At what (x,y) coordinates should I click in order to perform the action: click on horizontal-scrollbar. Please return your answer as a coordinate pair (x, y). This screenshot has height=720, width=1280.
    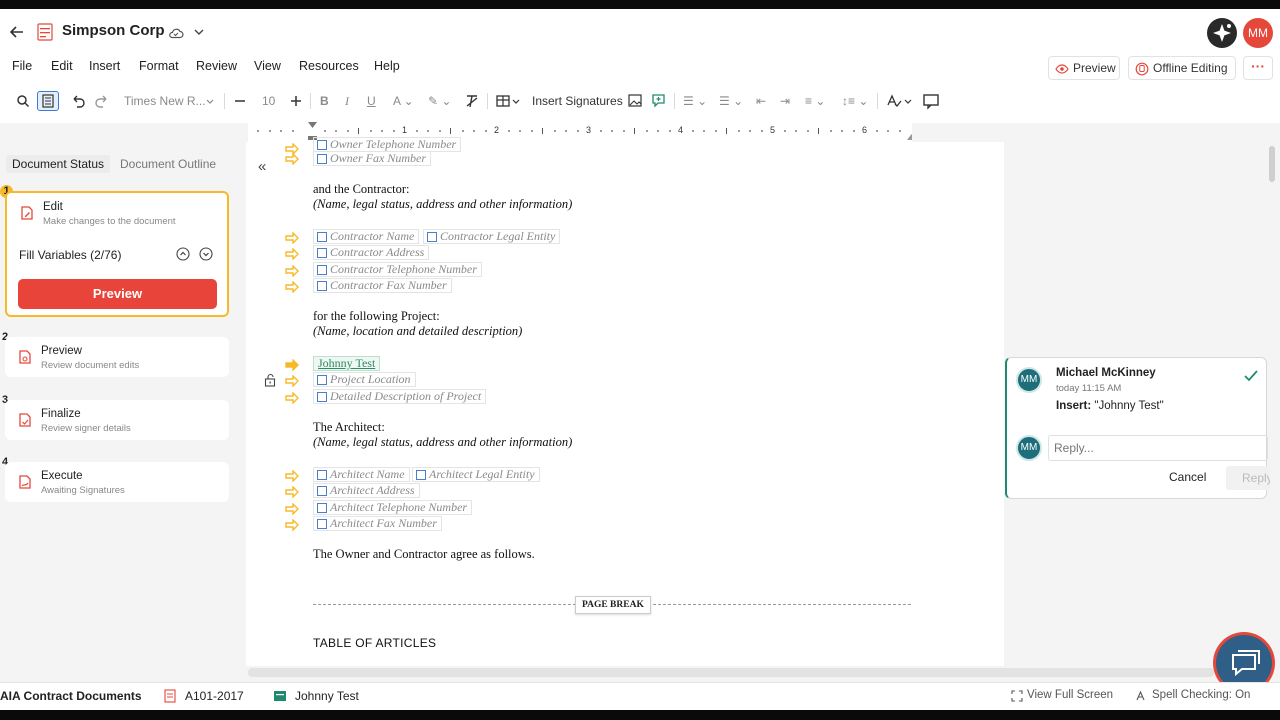
    Looking at the image, I should click on (731, 672).